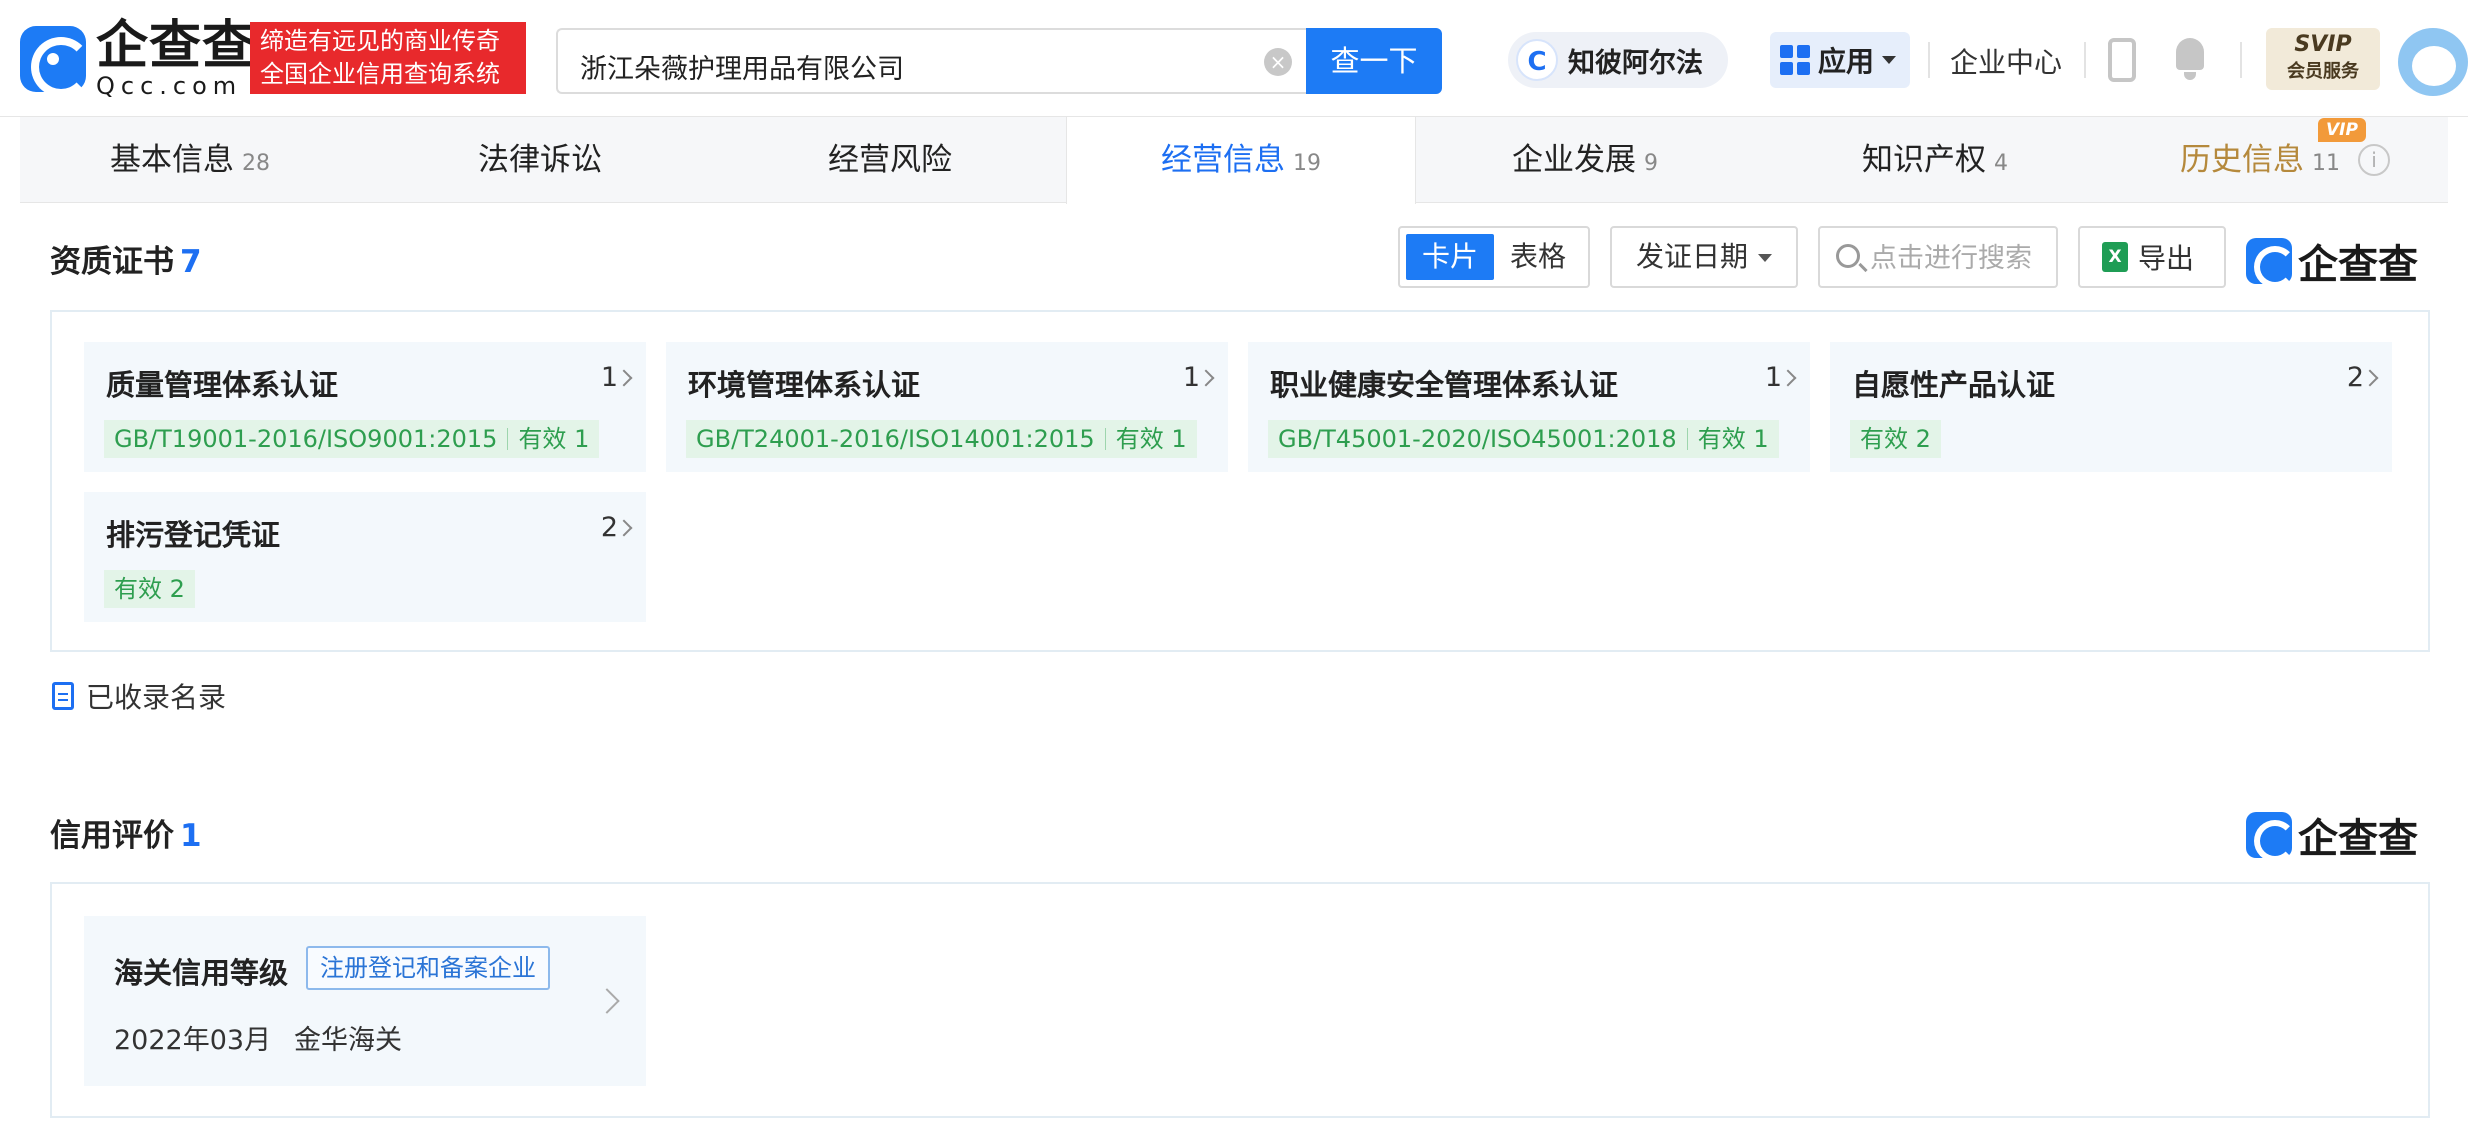 This screenshot has height=1144, width=2468. Describe the element at coordinates (169, 86) in the screenshot. I see `logo-domain: Qcc.com` at that location.